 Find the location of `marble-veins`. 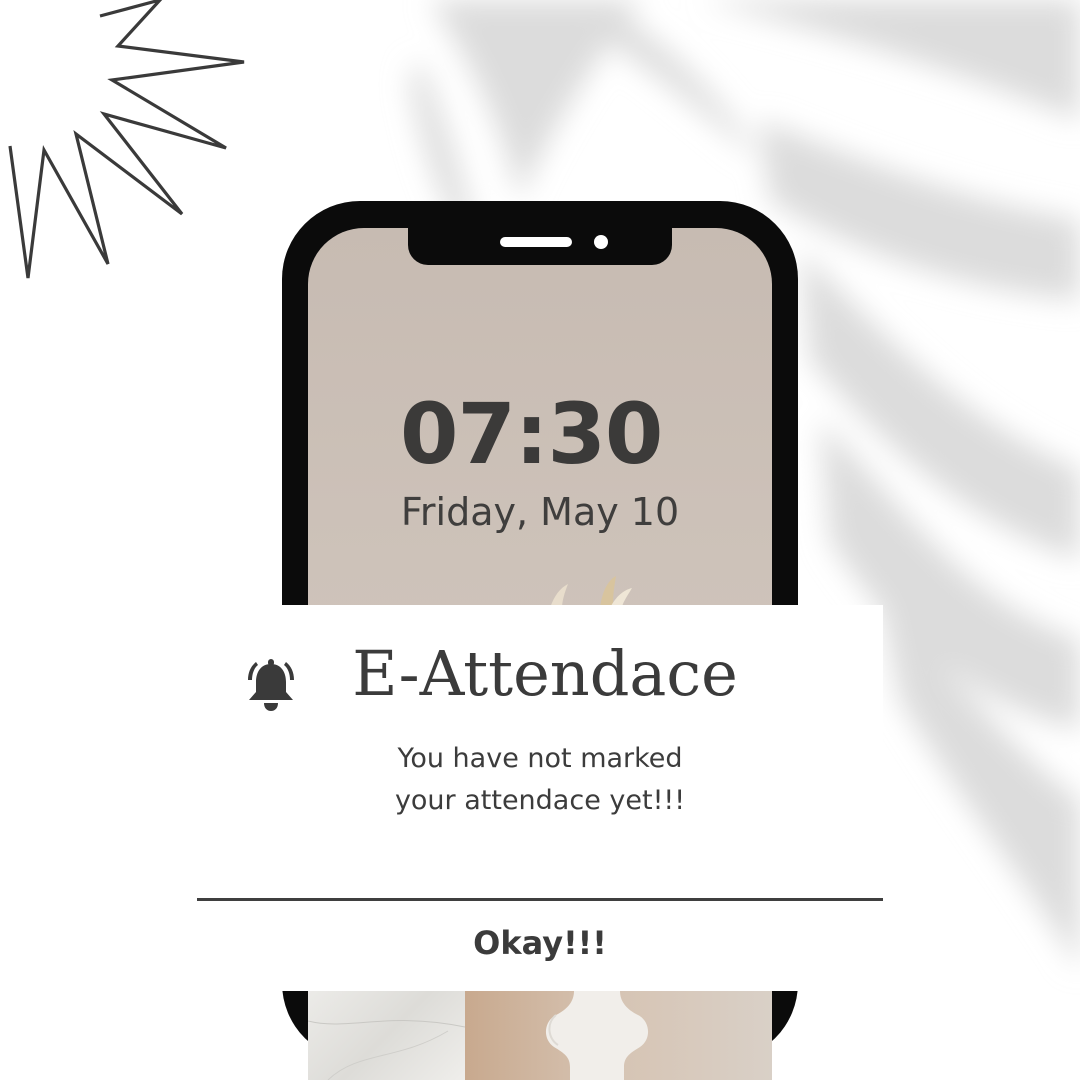

marble-veins is located at coordinates (386, 1050).